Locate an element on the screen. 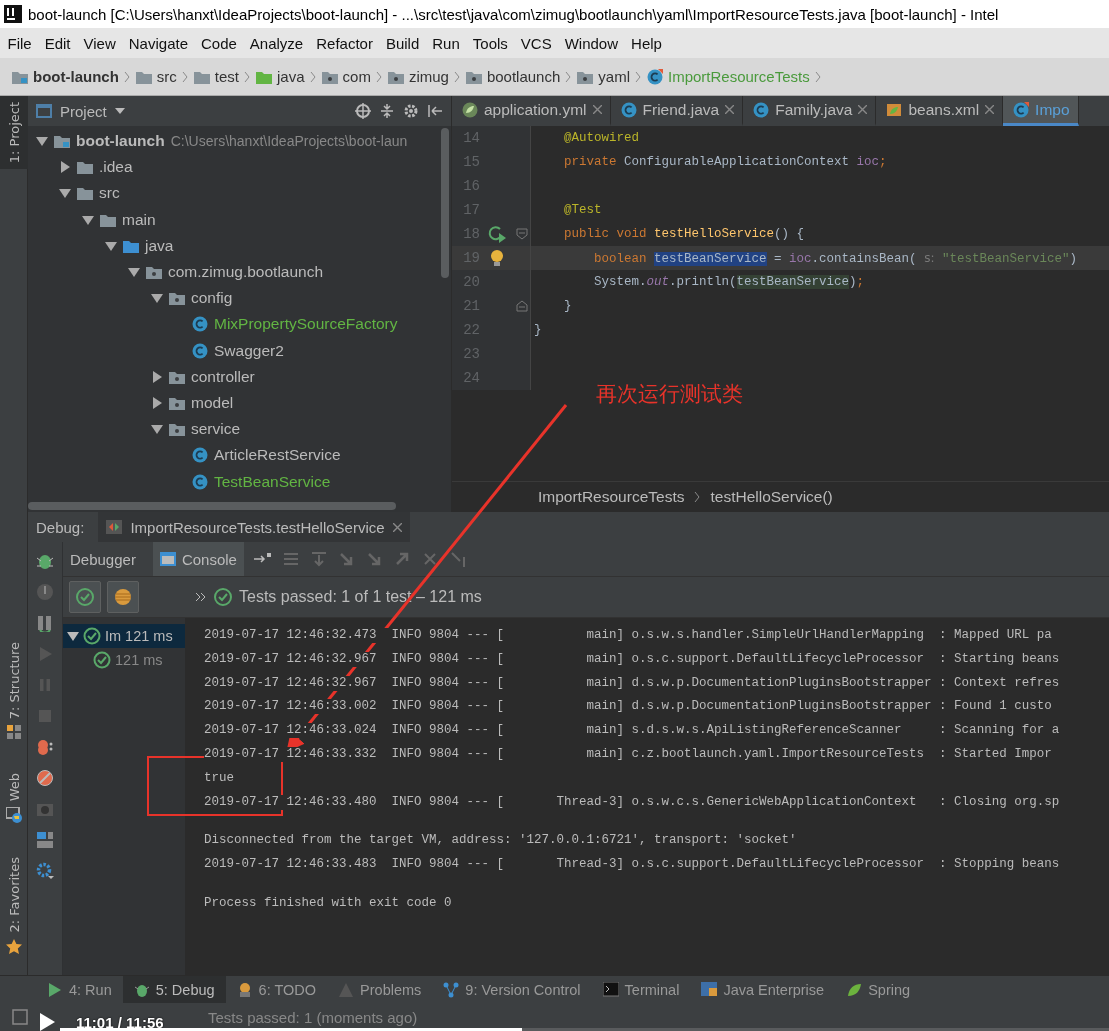  breadcrumb-item: testHelloService() is located at coordinates (771, 497).